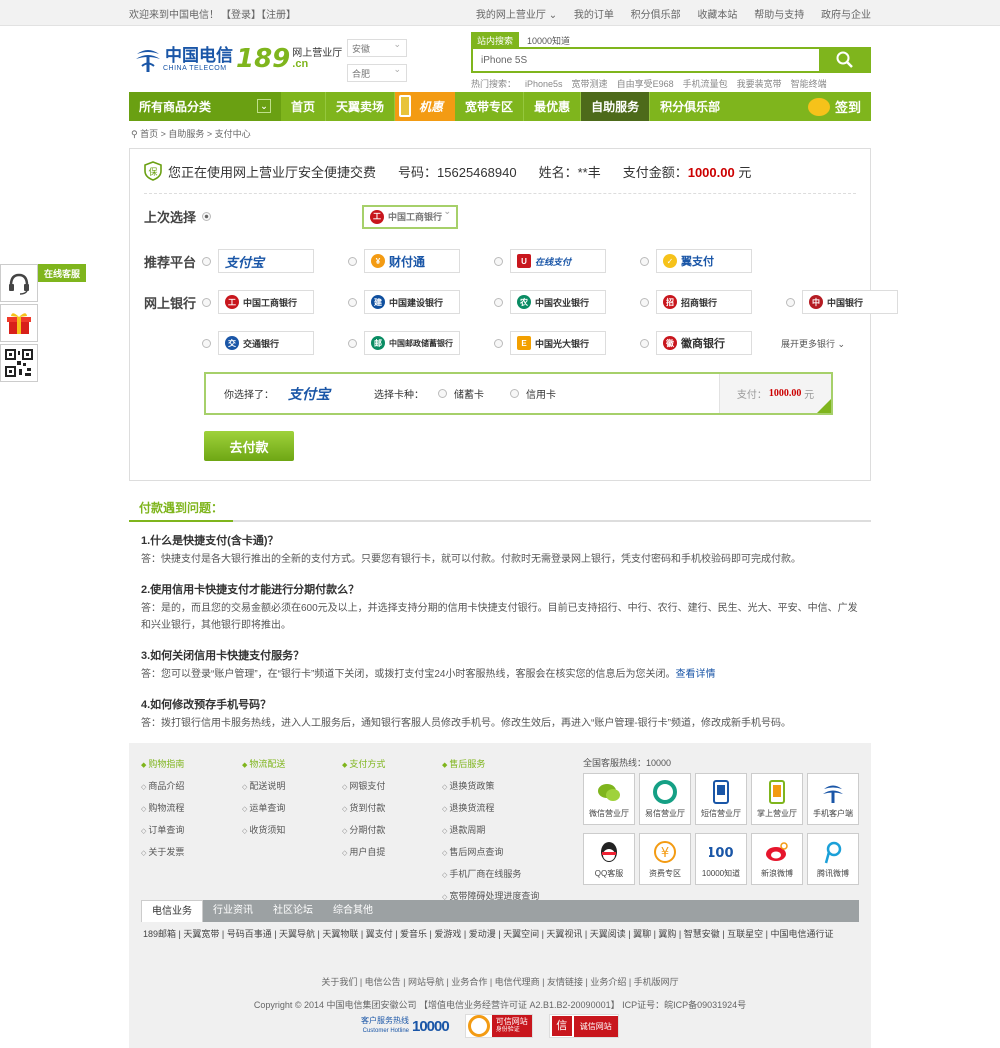 This screenshot has width=1000, height=1048. What do you see at coordinates (813, 343) in the screenshot?
I see `expand-more-banks-link: 展开更多银行 ⌄` at bounding box center [813, 343].